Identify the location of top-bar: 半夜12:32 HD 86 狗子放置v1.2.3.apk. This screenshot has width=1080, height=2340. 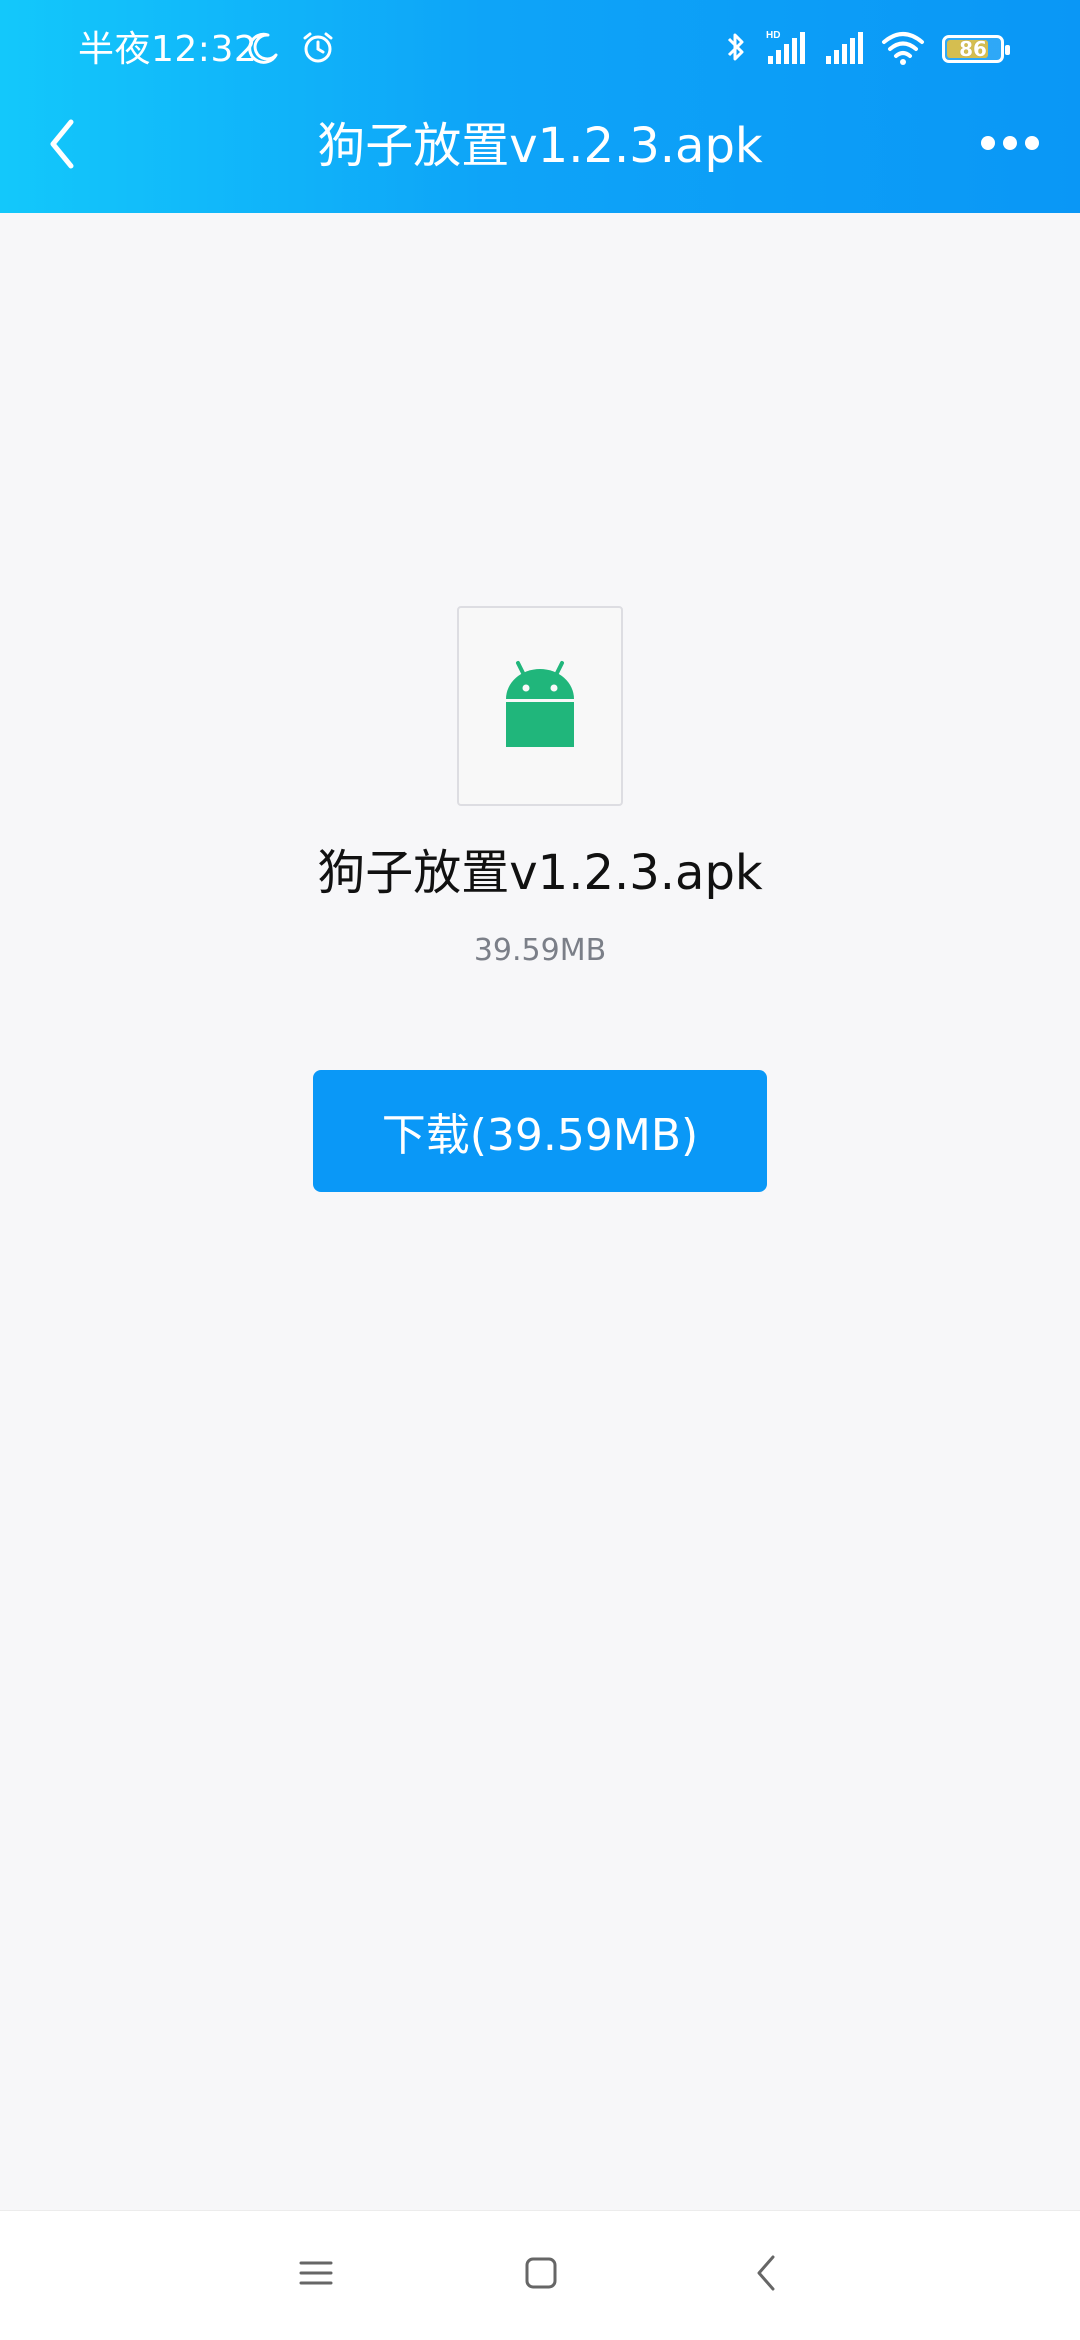
(540, 106).